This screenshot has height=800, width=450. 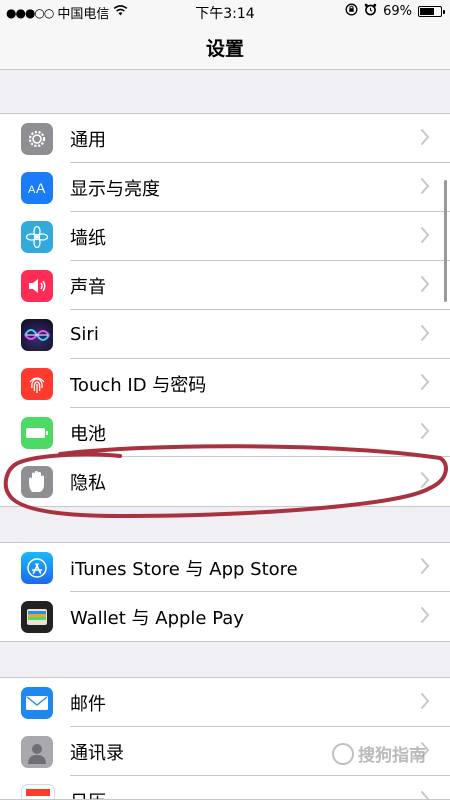 I want to click on settings-row: A A 显示与亮度, so click(x=225, y=187).